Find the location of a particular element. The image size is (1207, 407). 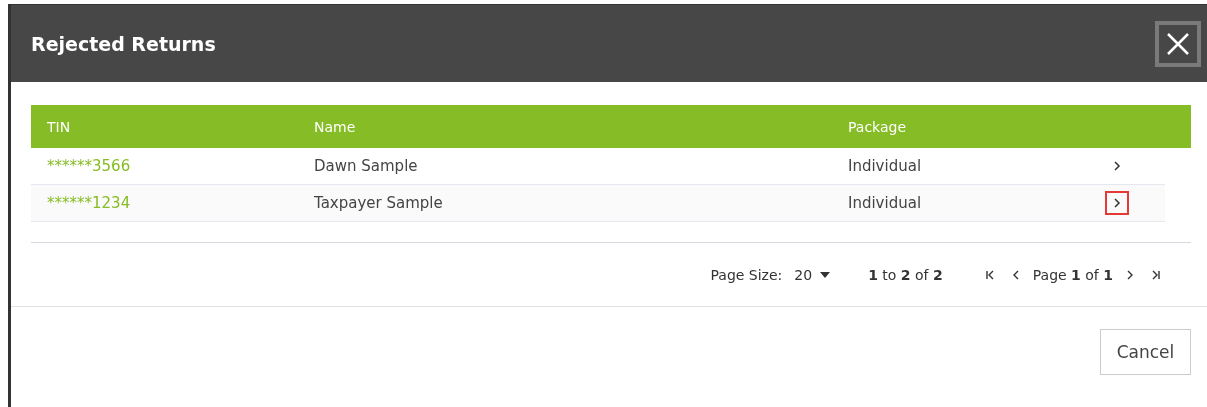

caret-down-icon is located at coordinates (825, 274).